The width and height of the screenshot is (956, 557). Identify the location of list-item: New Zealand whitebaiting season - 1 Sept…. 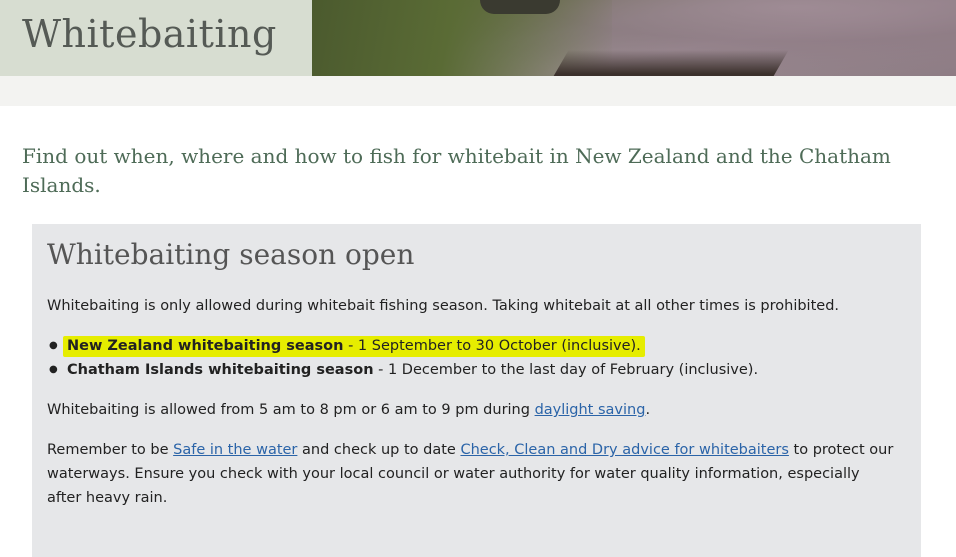
(477, 346).